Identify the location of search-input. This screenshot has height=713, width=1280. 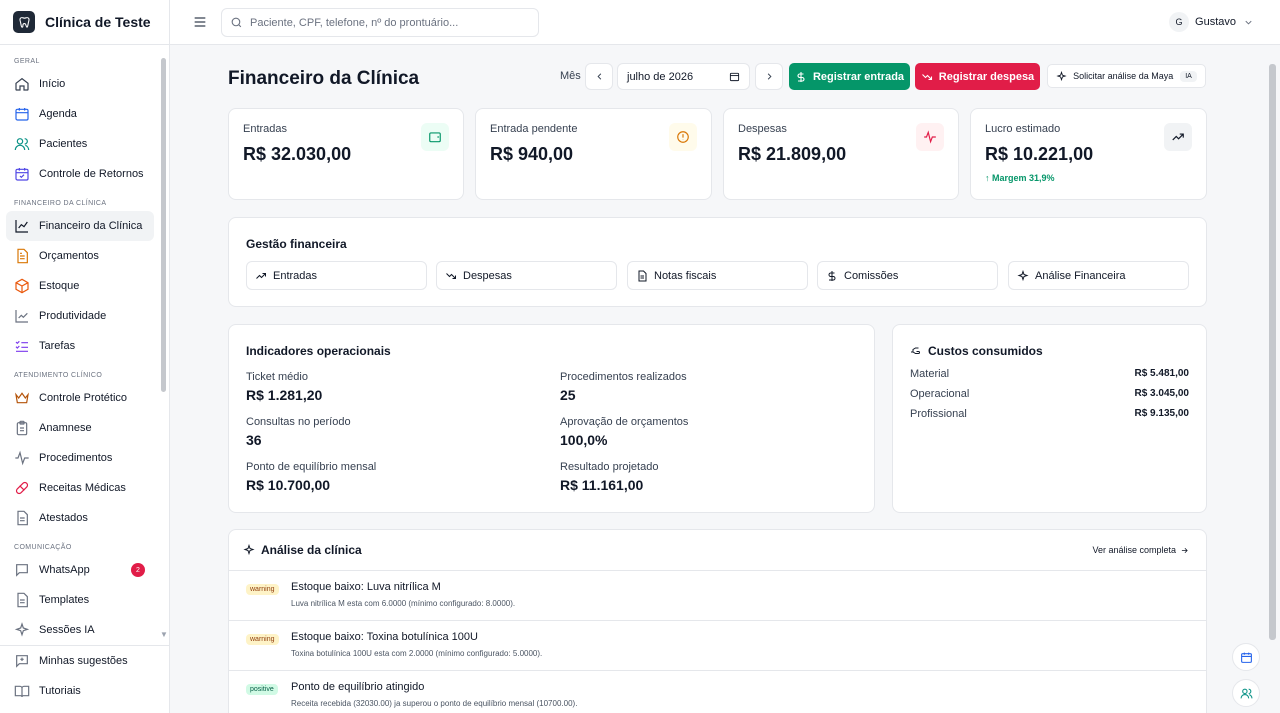
(390, 22).